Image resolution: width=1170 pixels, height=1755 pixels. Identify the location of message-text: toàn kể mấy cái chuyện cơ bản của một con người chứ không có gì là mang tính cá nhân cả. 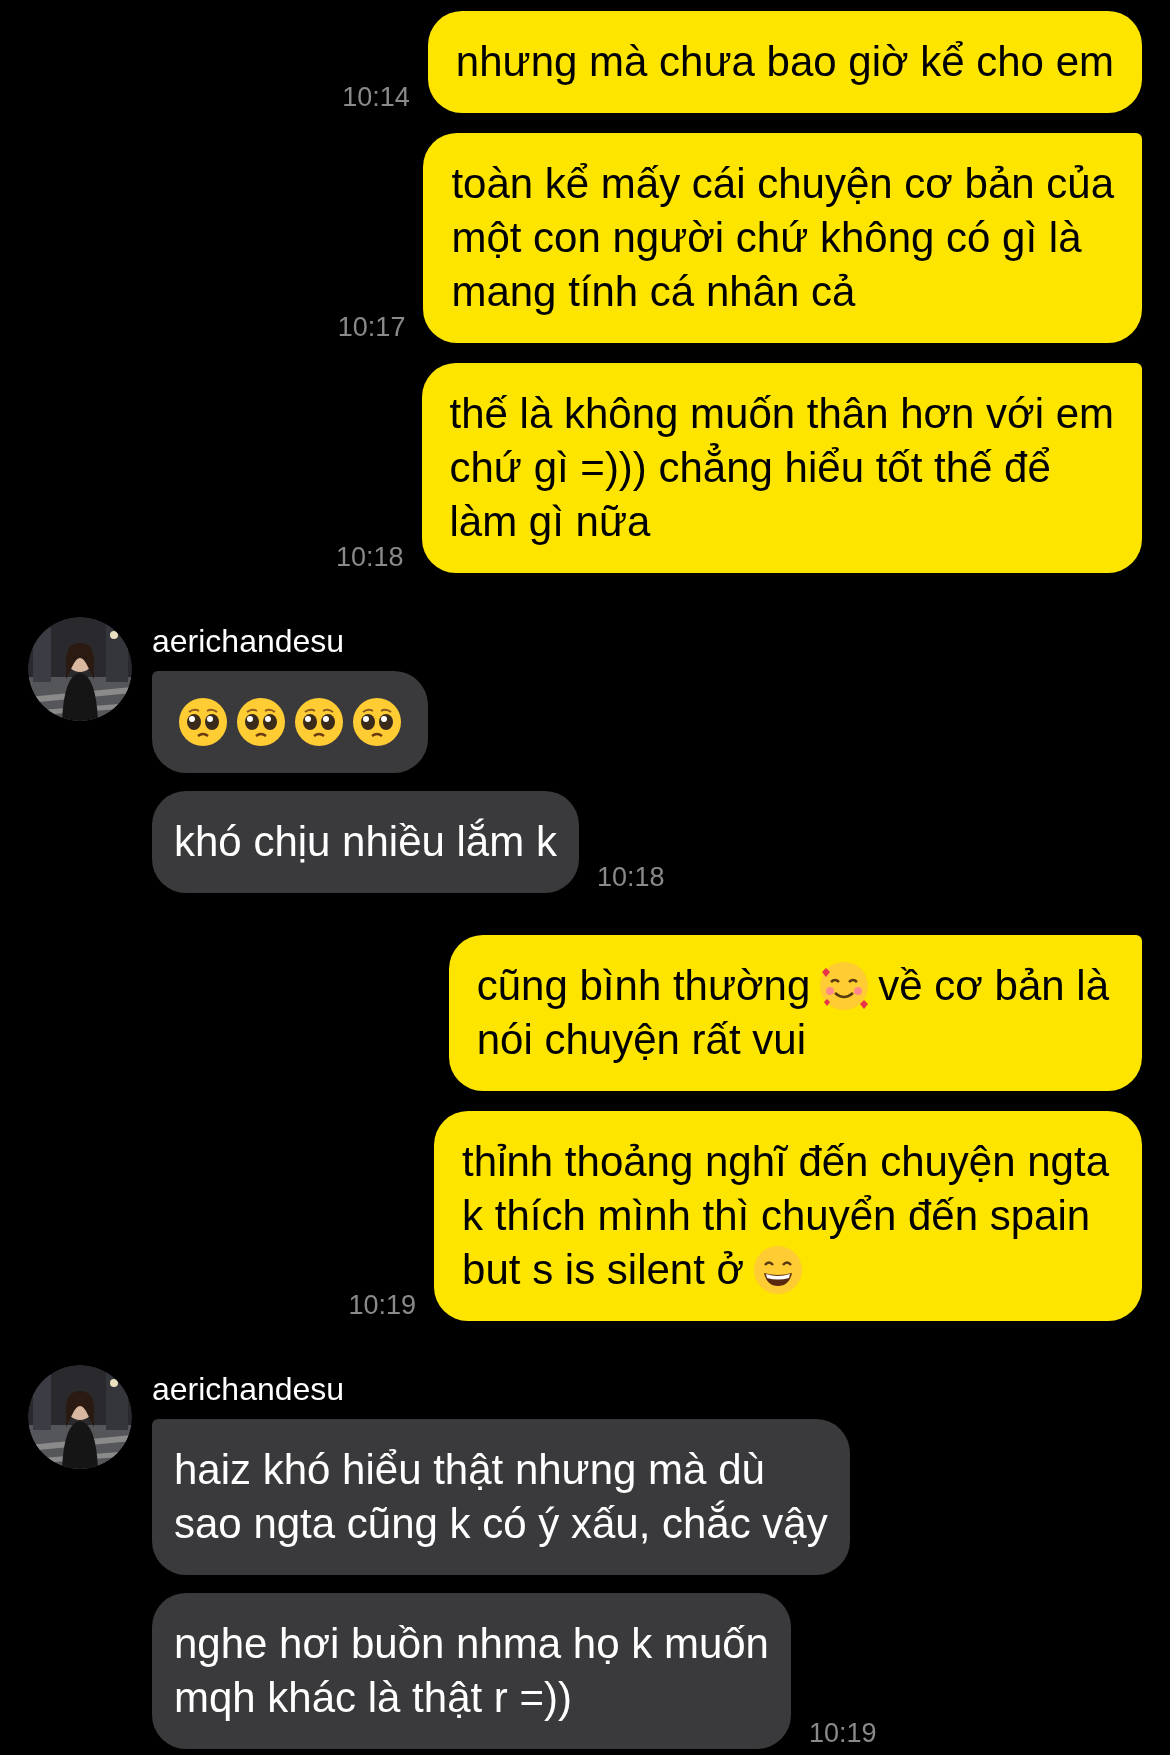
(782, 238).